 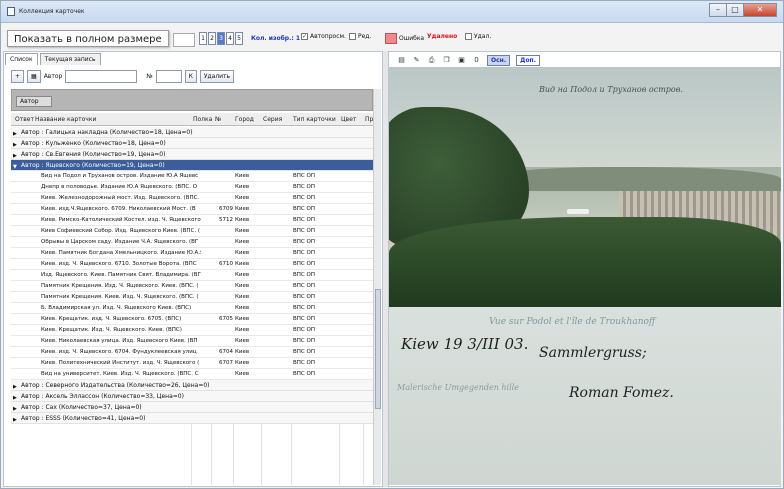 I want to click on tab-current-record: Текущая запись, so click(x=70, y=59).